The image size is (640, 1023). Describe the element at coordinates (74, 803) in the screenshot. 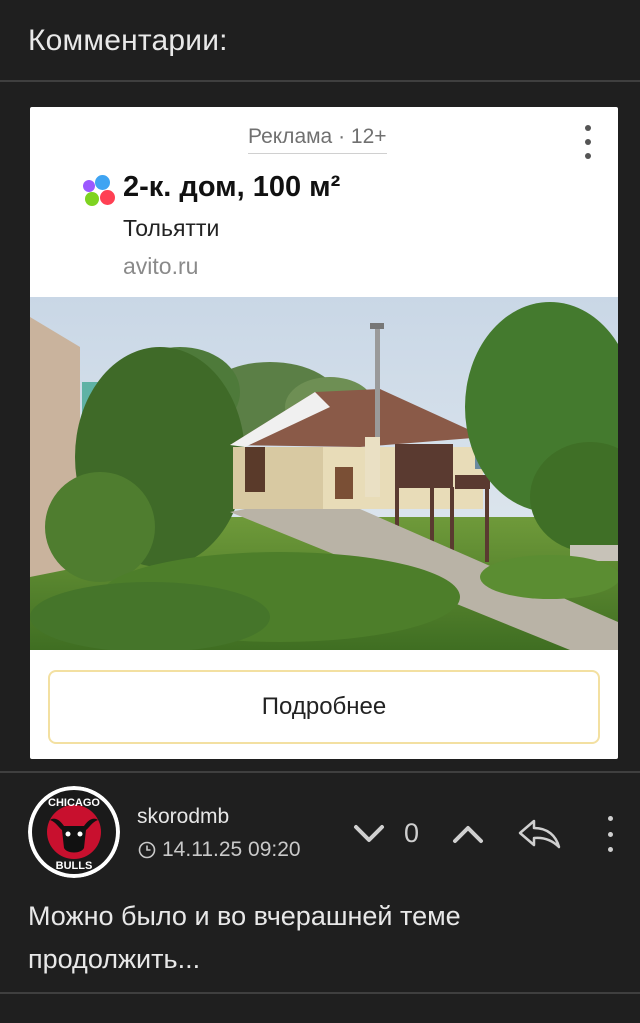

I see `avatar-text-top: CHICAGO` at that location.